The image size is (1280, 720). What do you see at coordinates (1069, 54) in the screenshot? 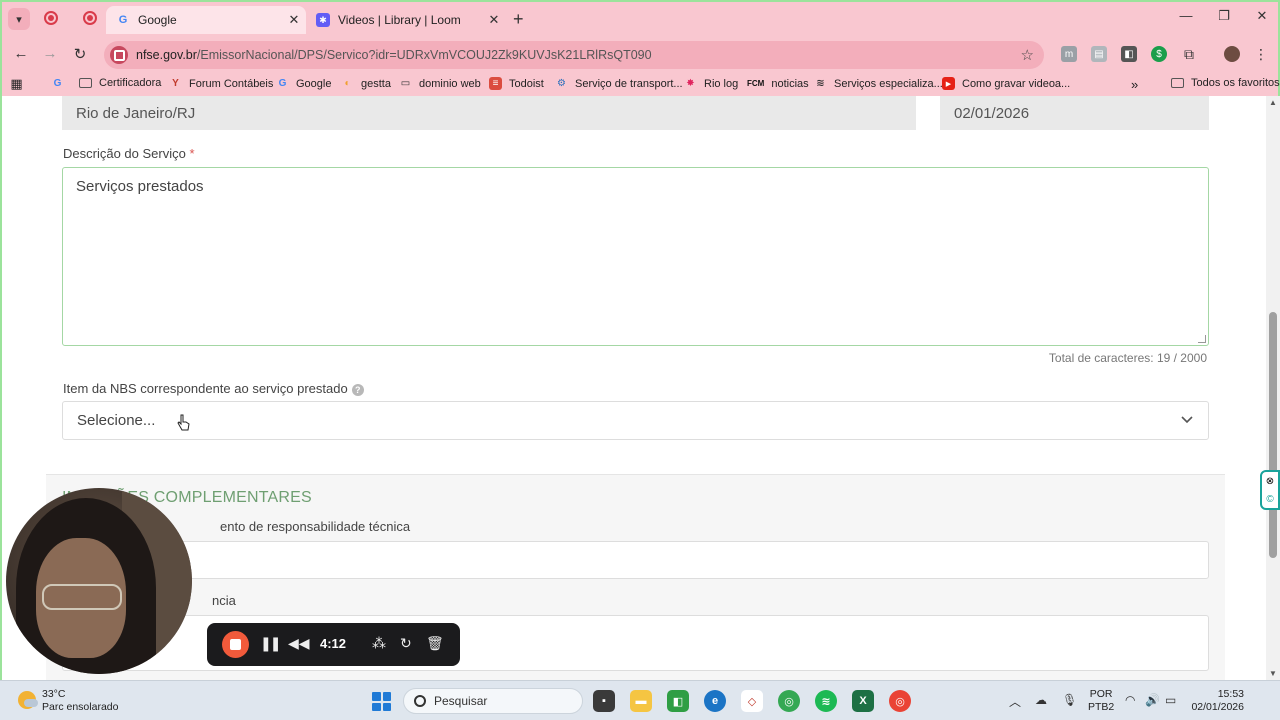
I see `extension-m-icon: m` at bounding box center [1069, 54].